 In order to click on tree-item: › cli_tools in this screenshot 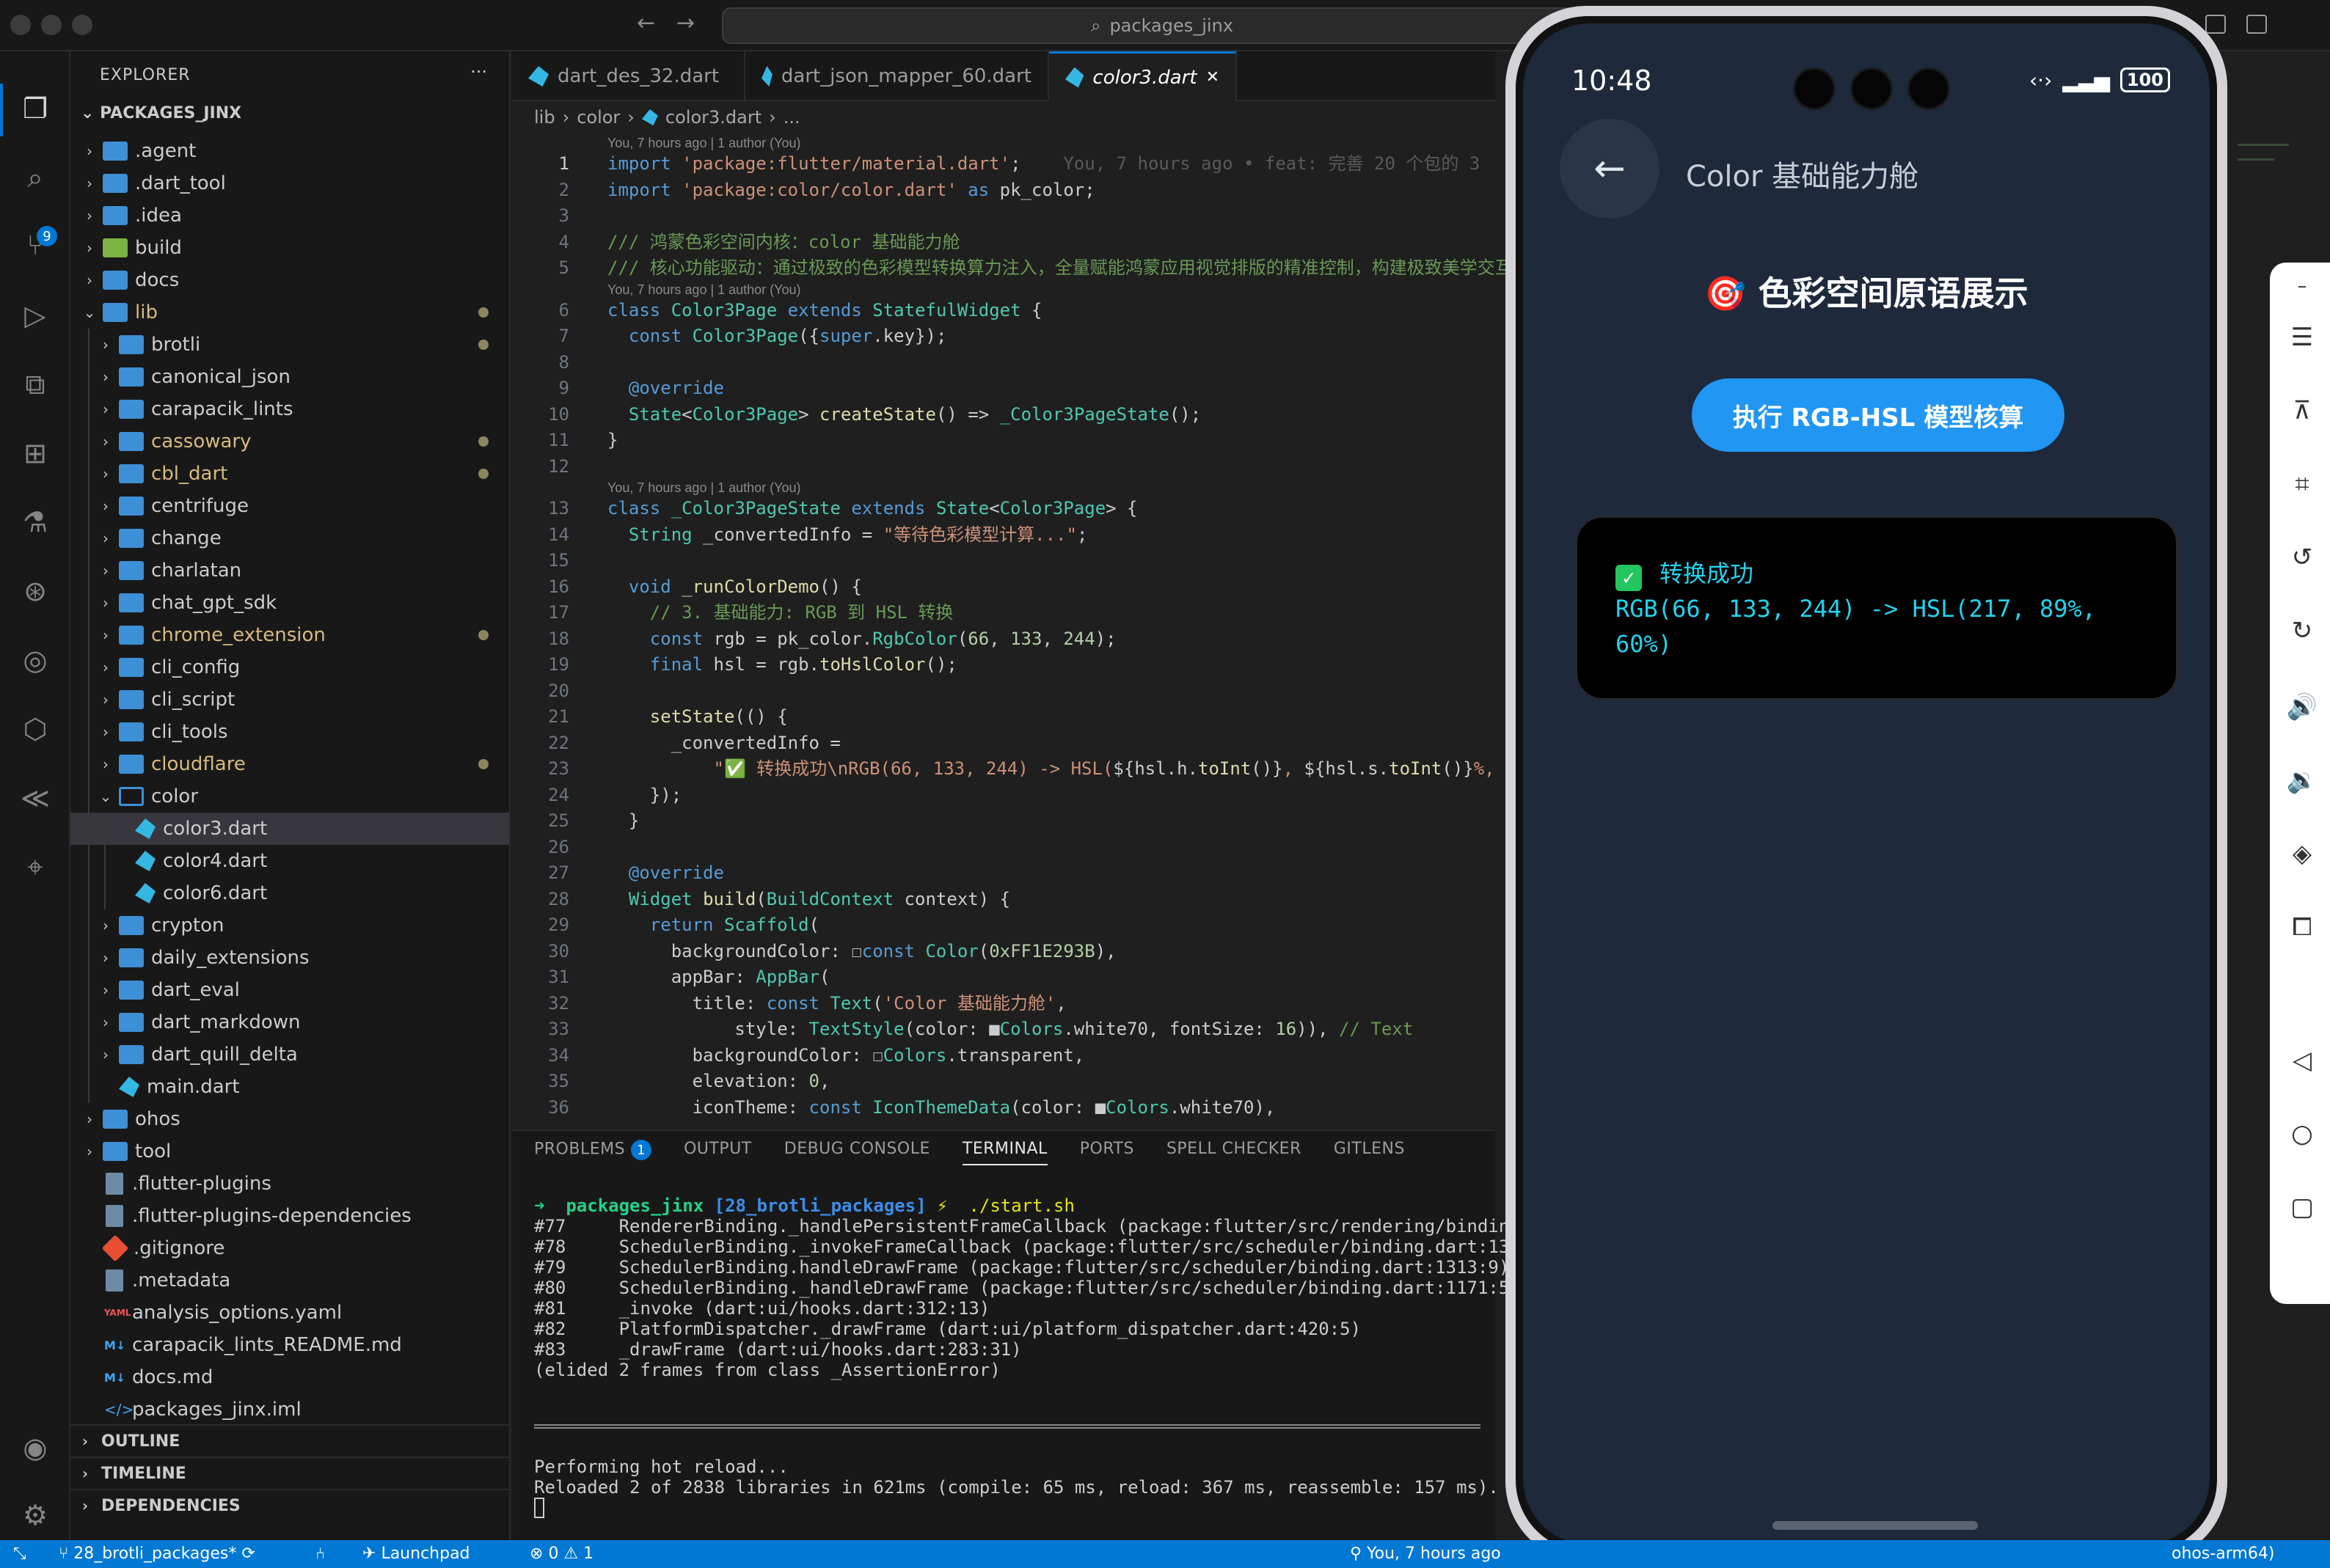, I will do `click(289, 732)`.